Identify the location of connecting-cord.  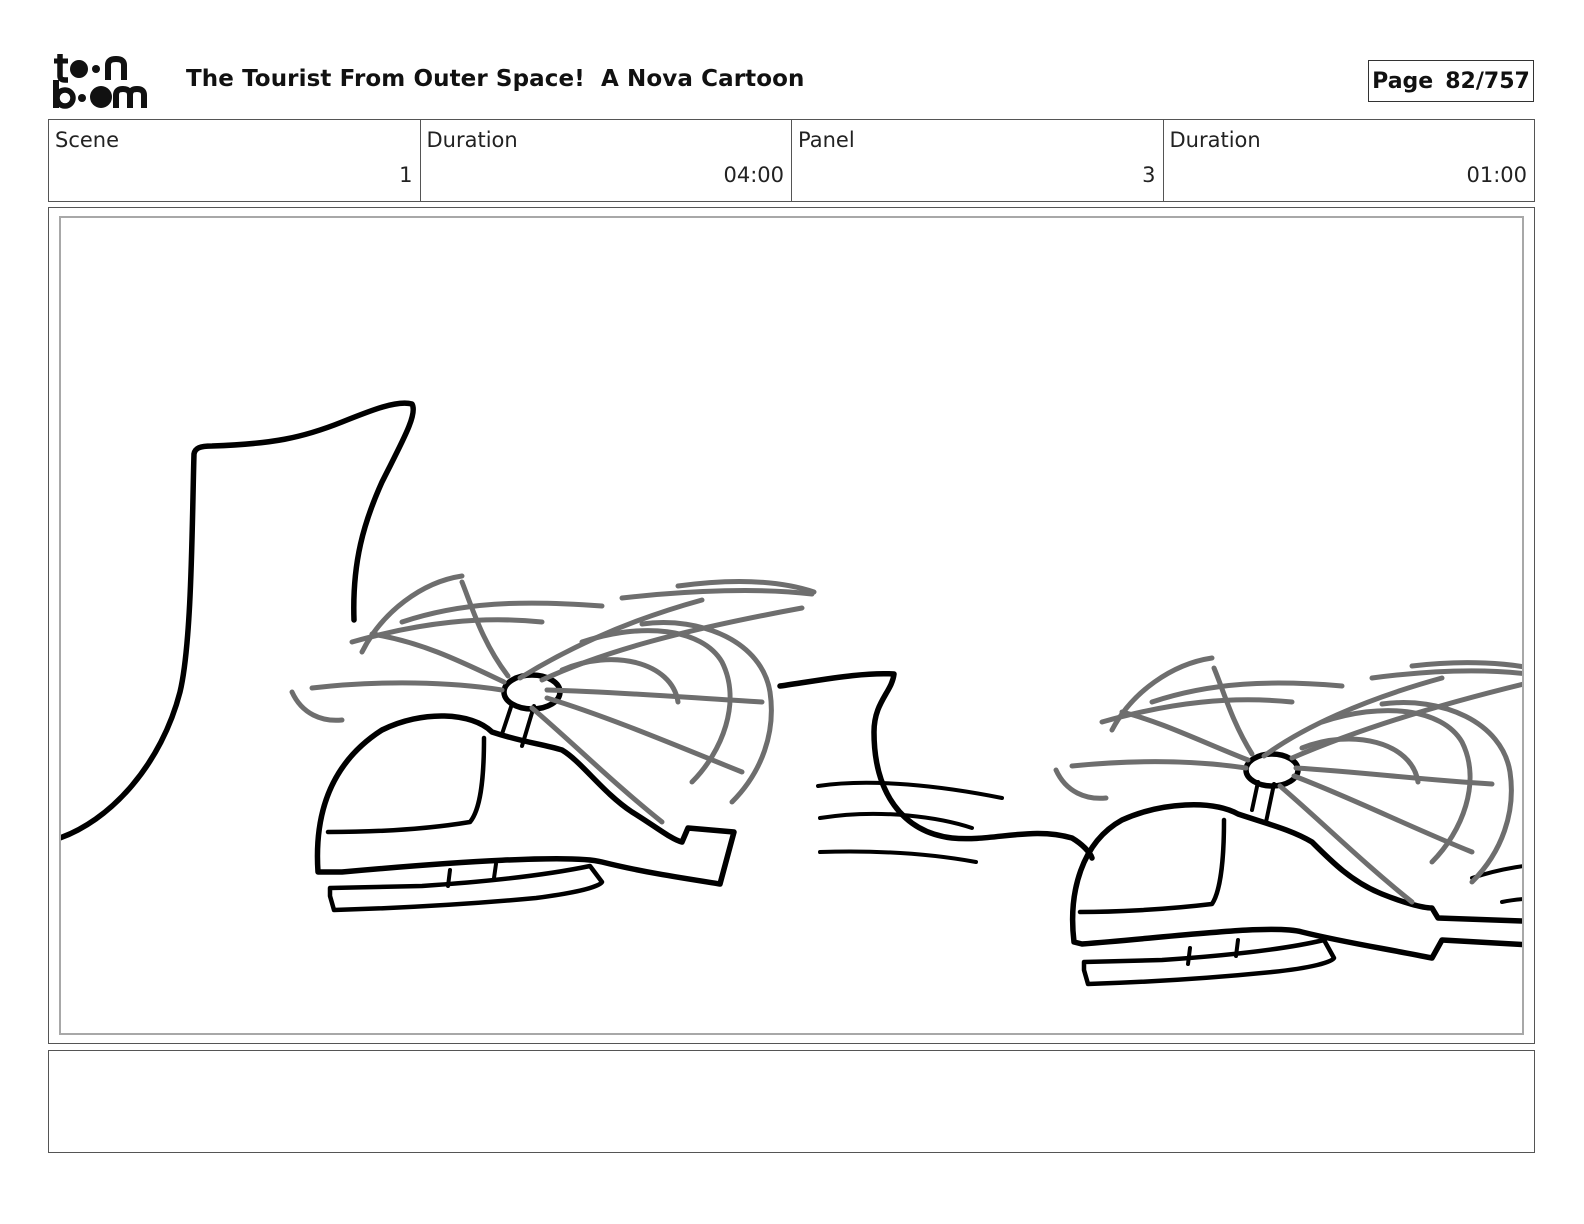
(936, 765).